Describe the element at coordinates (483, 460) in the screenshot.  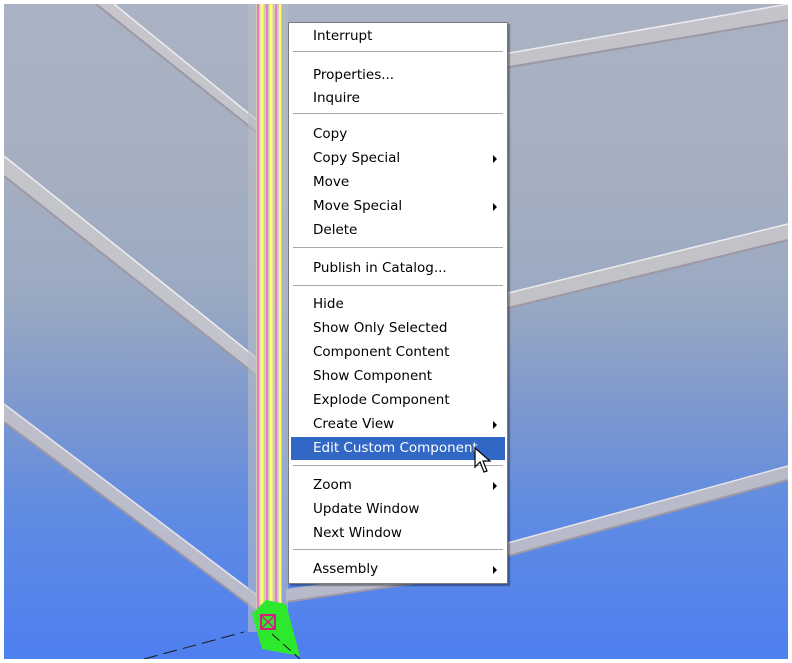
I see `mouse-pointer-icon` at that location.